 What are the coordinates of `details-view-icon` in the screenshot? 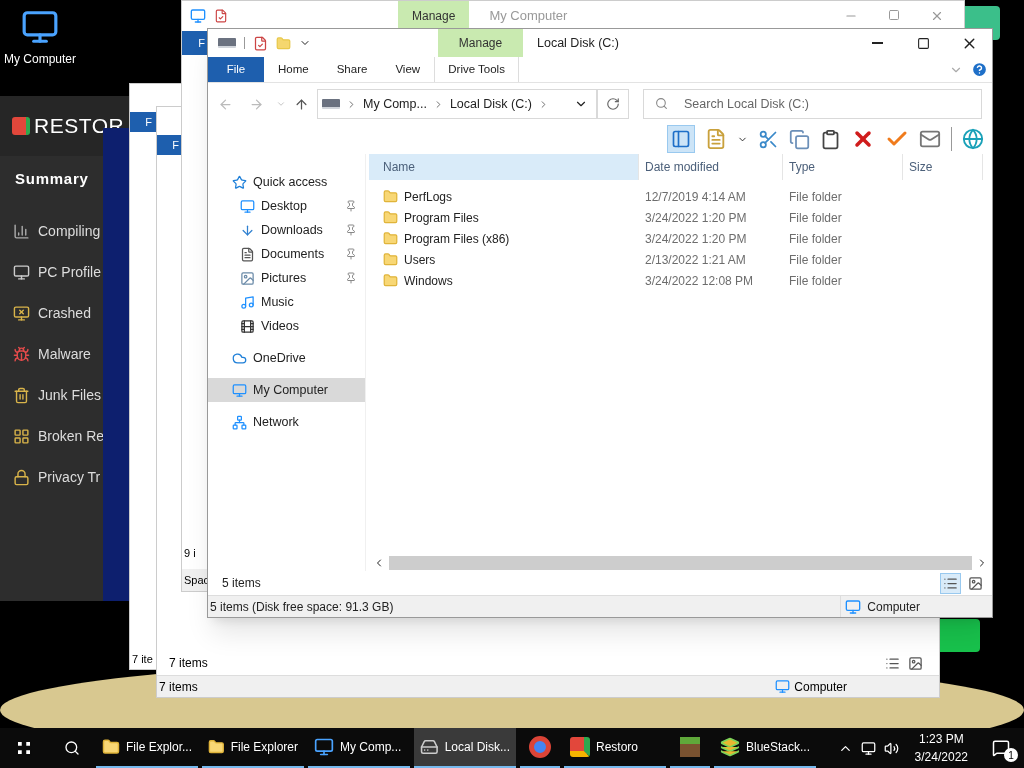 It's located at (892, 663).